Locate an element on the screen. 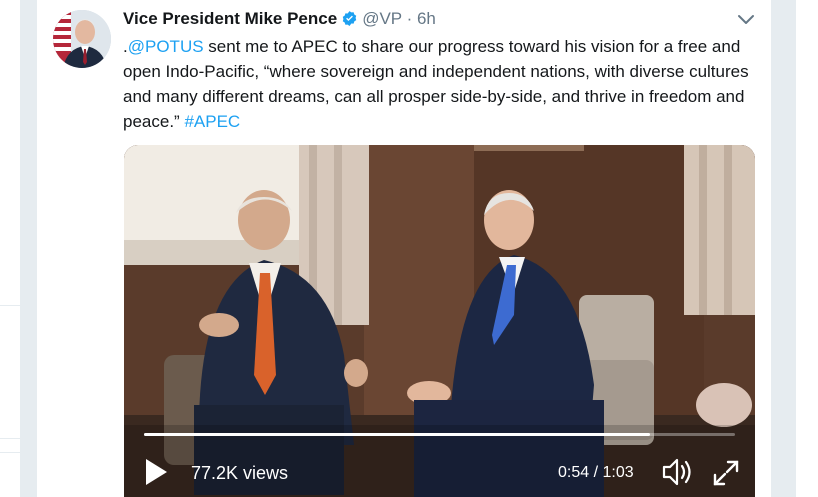  right-panel is located at coordinates (806, 248).